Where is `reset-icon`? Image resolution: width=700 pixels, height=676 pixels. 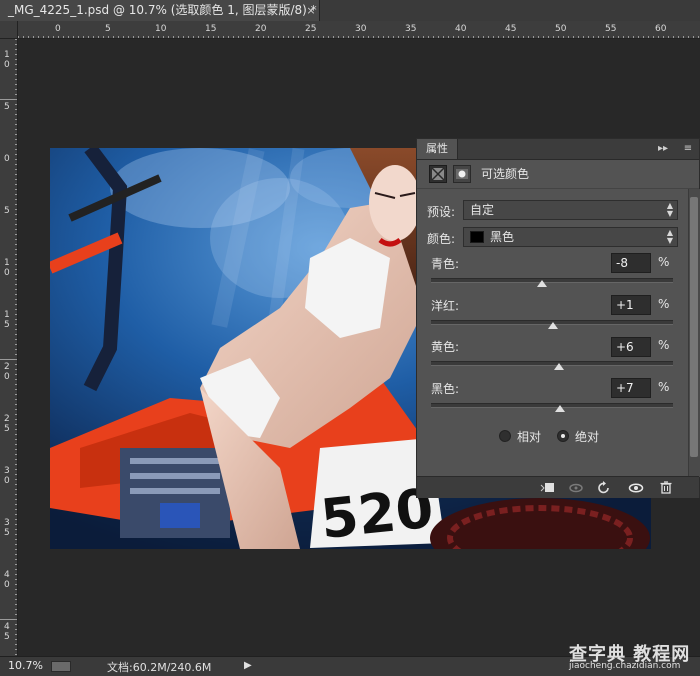
reset-icon is located at coordinates (604, 487).